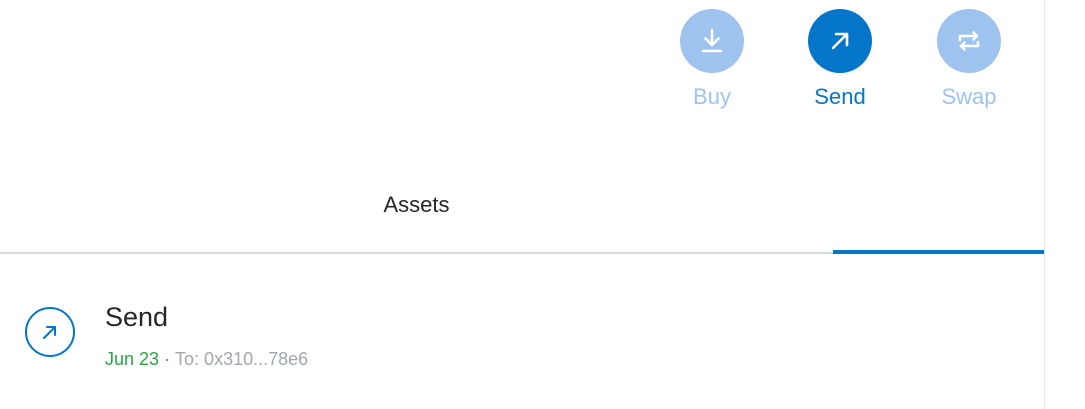 Image resolution: width=1085 pixels, height=409 pixels. I want to click on swap-label: Swap, so click(969, 96).